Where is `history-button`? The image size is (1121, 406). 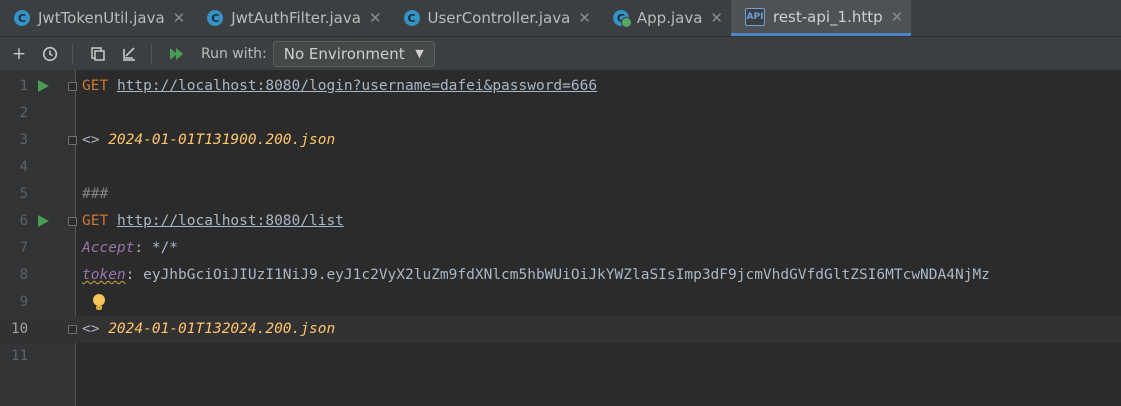
history-button is located at coordinates (50, 54).